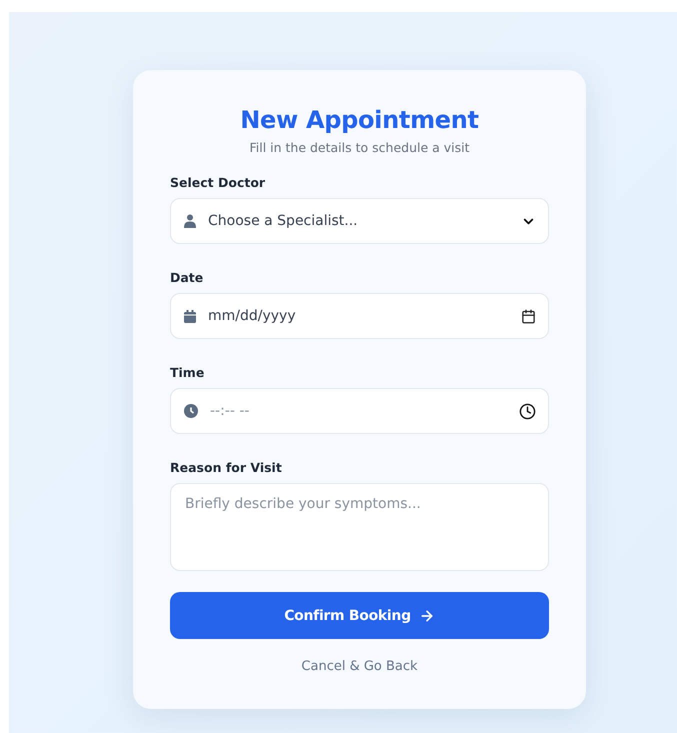  I want to click on clock-picker-icon, so click(527, 411).